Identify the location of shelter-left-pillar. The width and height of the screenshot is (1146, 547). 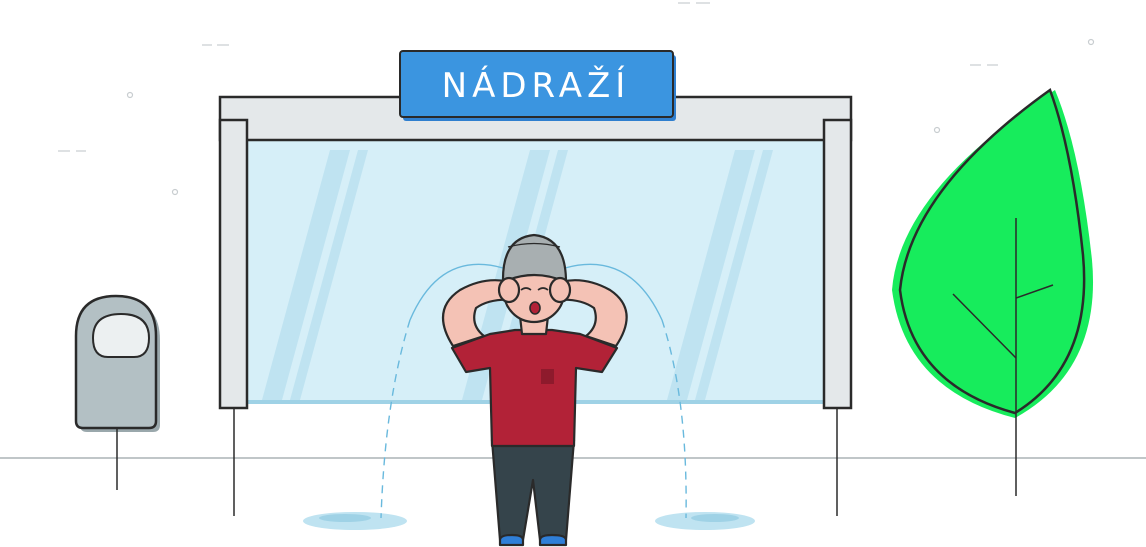
(233, 264).